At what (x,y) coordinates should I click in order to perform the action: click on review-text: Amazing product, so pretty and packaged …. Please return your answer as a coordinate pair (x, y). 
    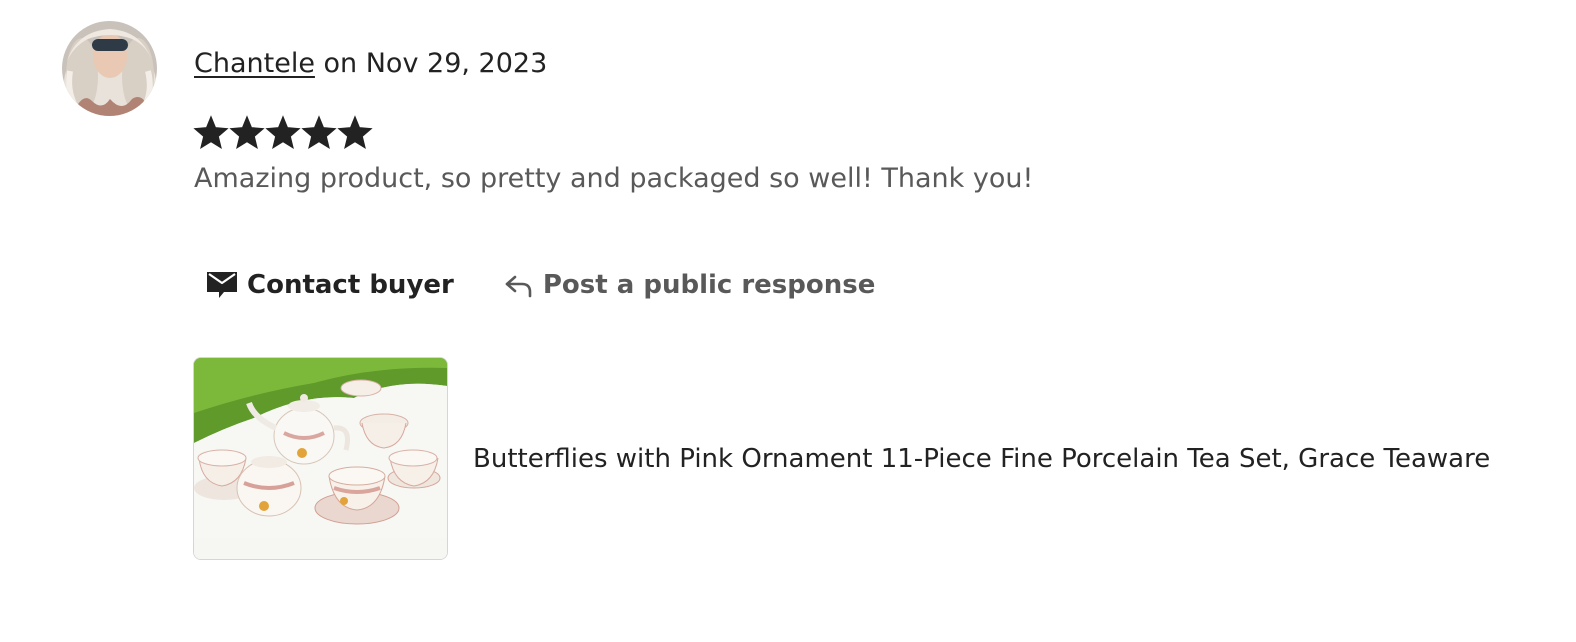
    Looking at the image, I should click on (614, 178).